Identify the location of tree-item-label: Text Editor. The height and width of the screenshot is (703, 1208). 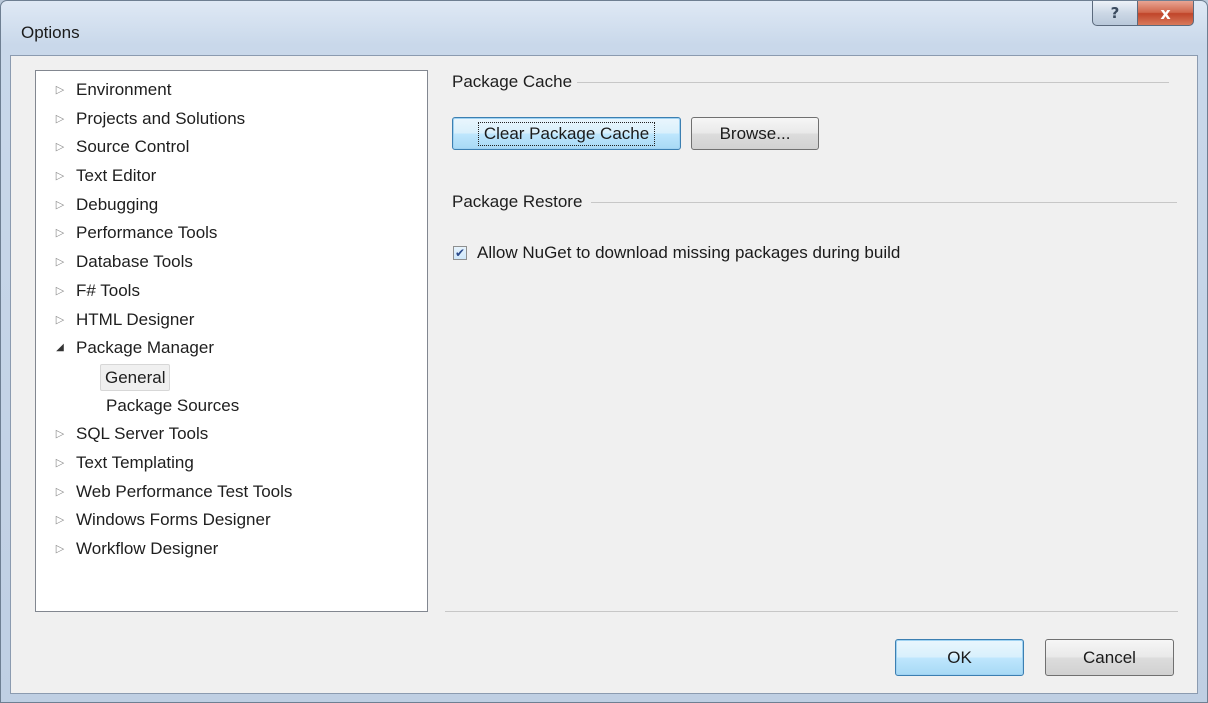
(116, 176).